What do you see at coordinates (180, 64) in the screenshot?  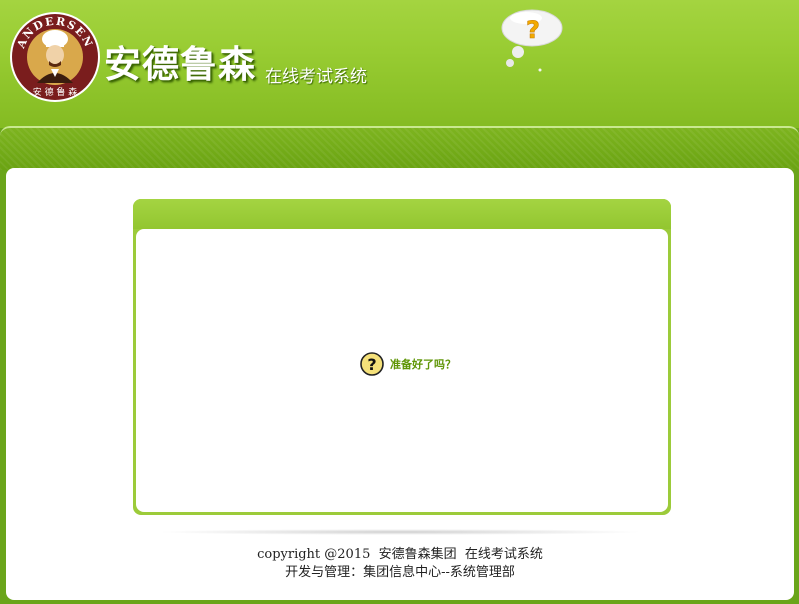 I see `app-title: 安德鲁森` at bounding box center [180, 64].